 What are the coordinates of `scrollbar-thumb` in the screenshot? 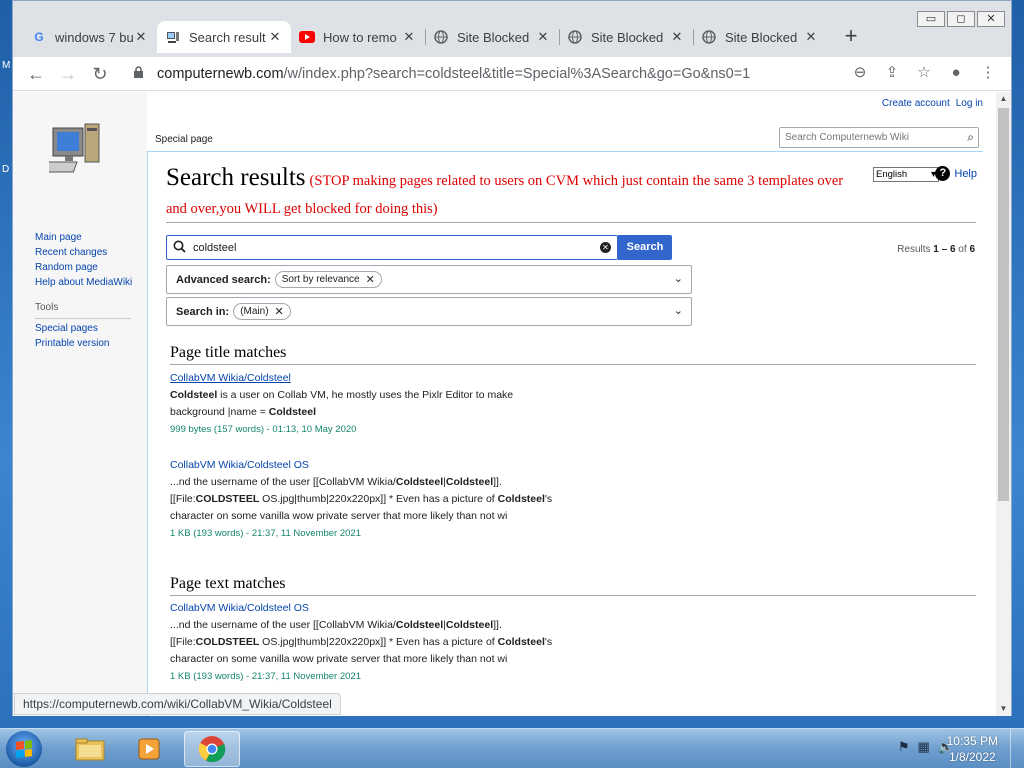 It's located at (1003, 304).